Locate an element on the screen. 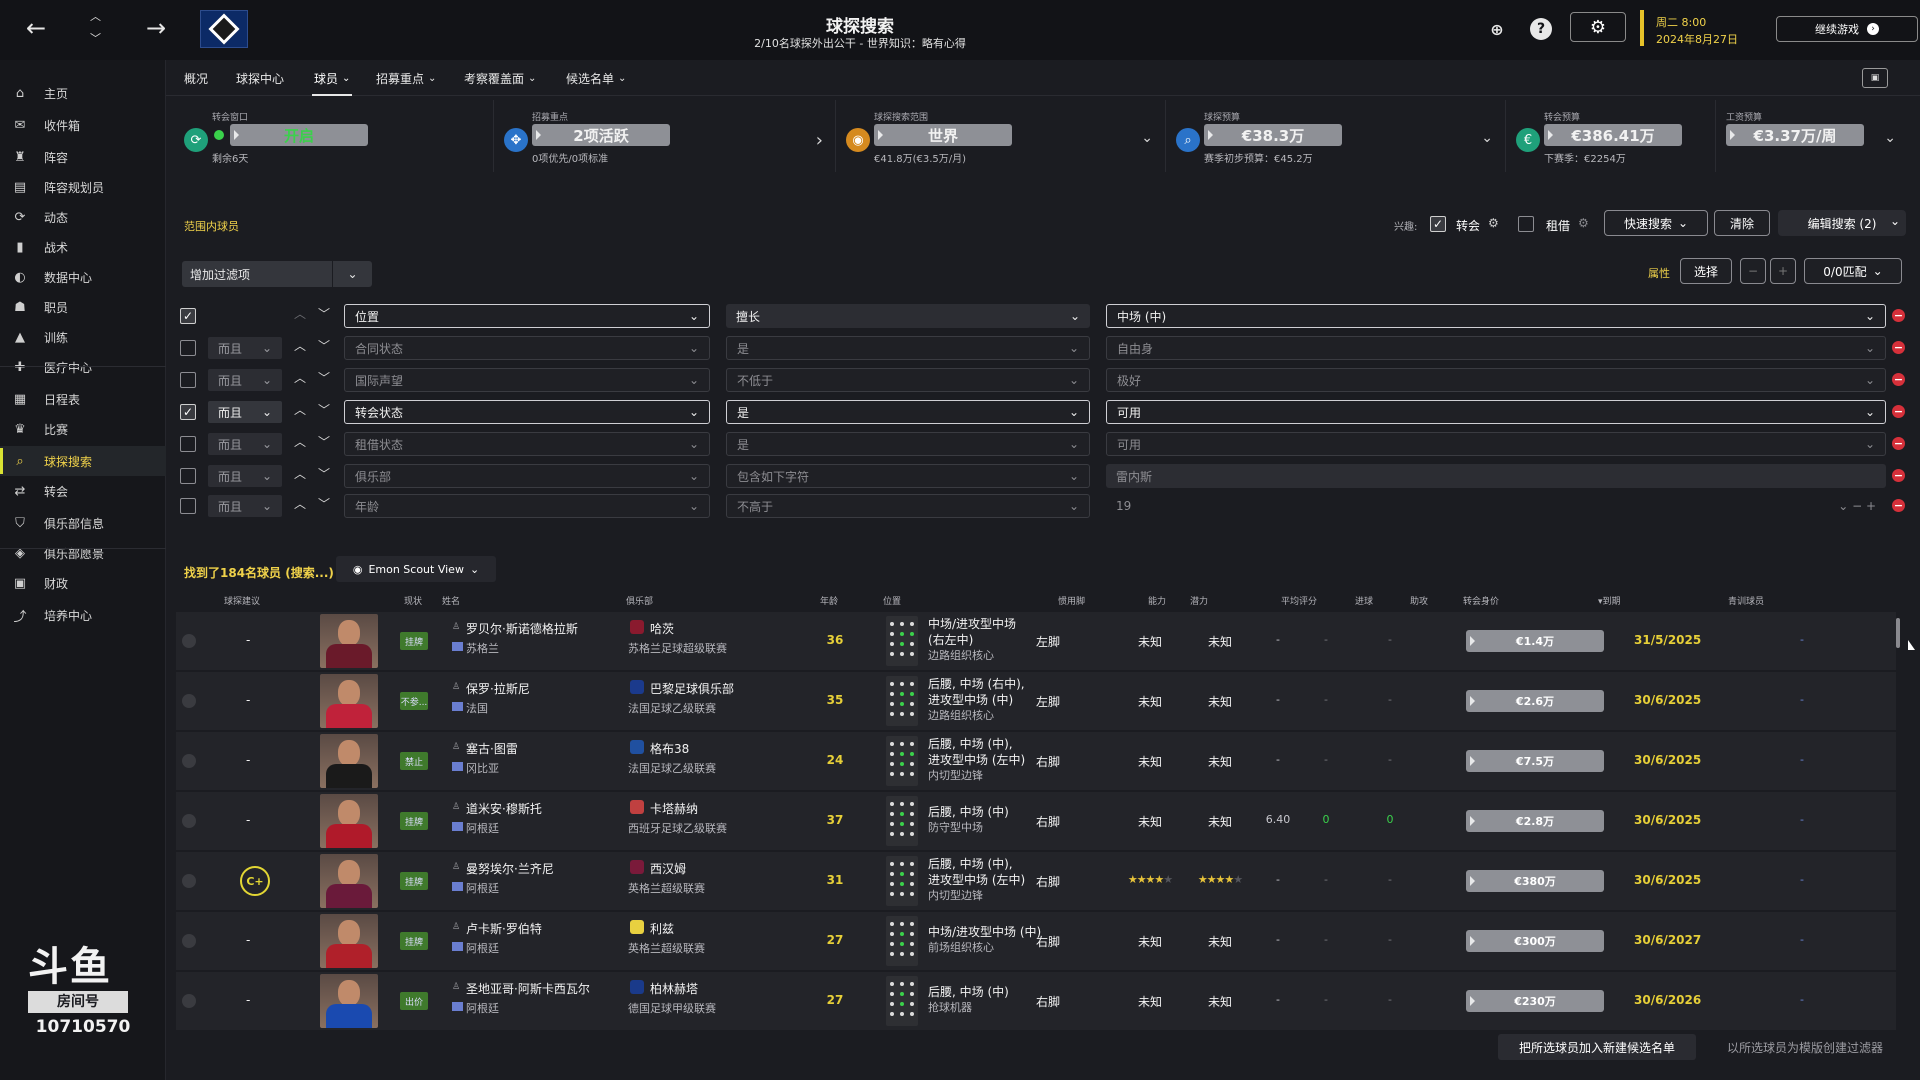 The height and width of the screenshot is (1080, 1920). sidebar-item-14: ⛉ 俱乐部信息 is located at coordinates (83, 523).